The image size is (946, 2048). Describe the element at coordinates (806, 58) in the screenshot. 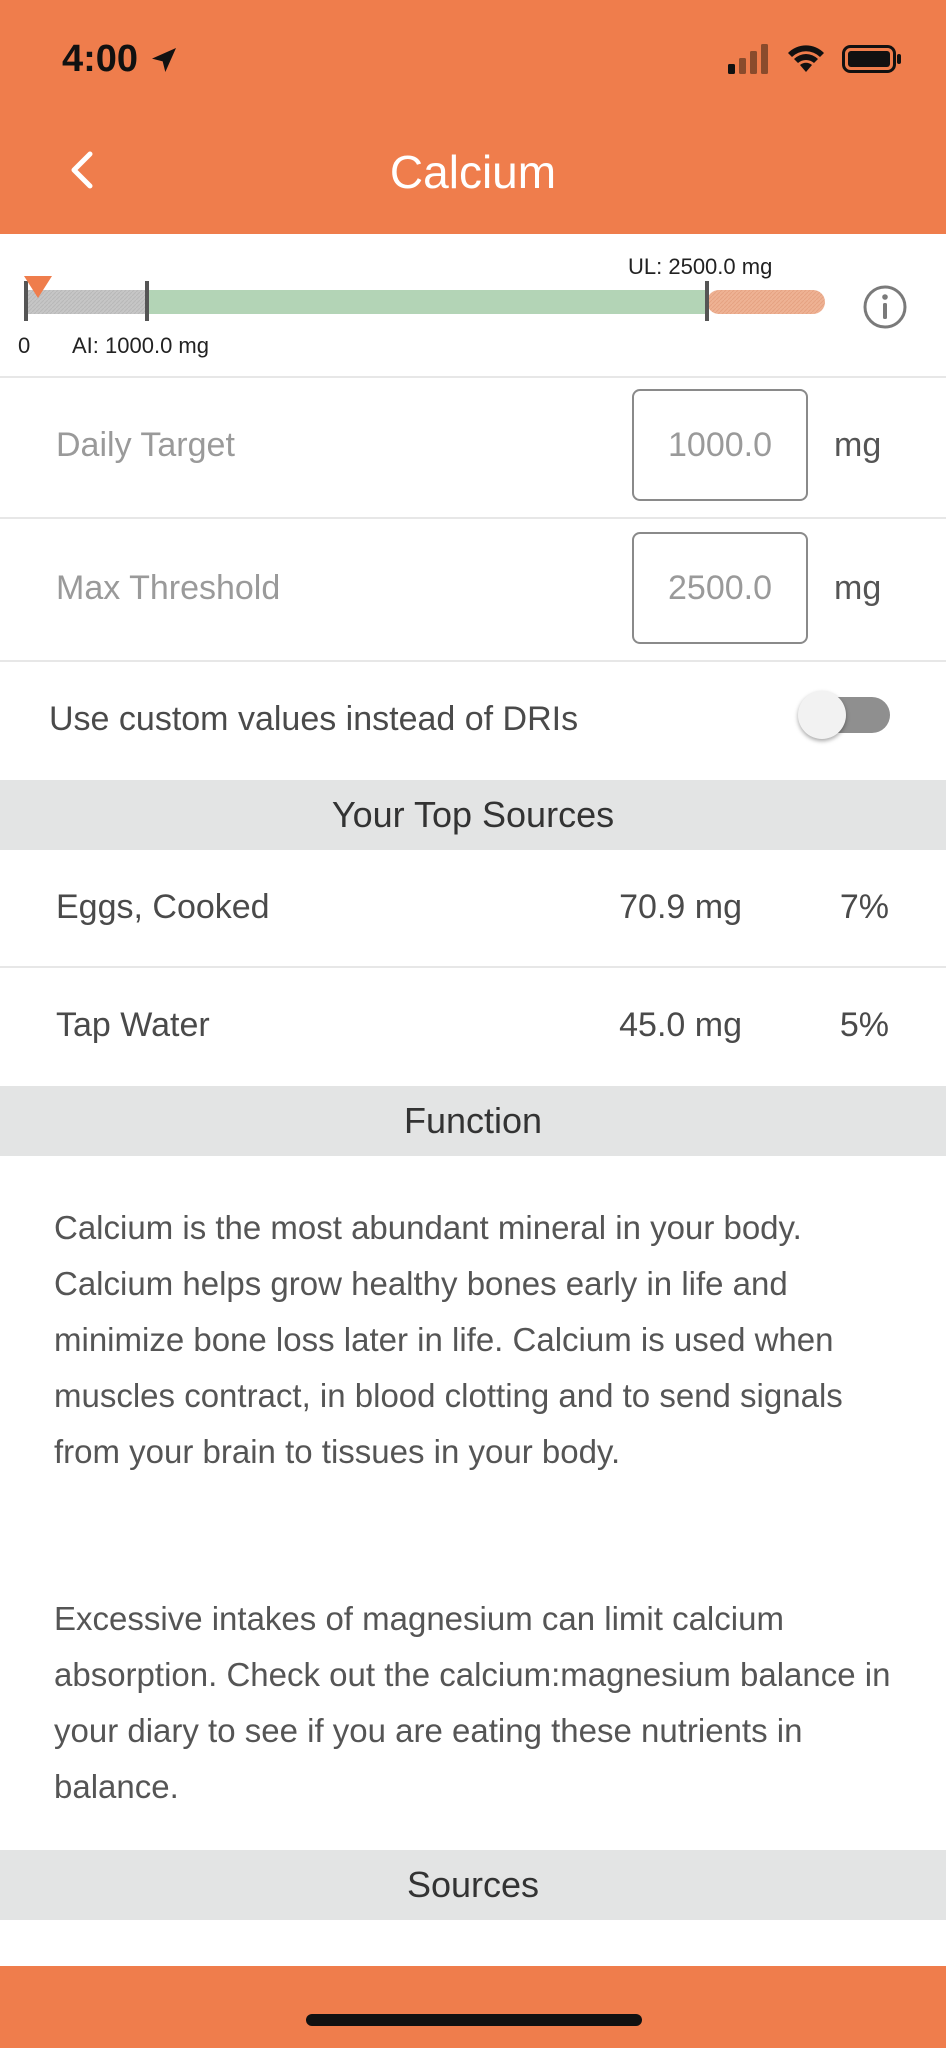

I see `wifi-icon` at that location.